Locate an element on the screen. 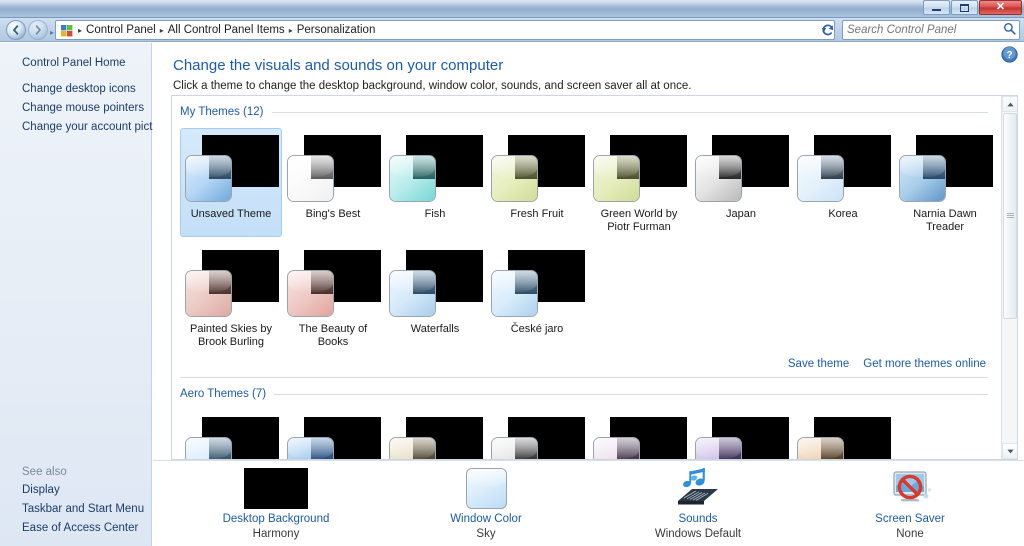  forward-arrow-icon is located at coordinates (38, 30).